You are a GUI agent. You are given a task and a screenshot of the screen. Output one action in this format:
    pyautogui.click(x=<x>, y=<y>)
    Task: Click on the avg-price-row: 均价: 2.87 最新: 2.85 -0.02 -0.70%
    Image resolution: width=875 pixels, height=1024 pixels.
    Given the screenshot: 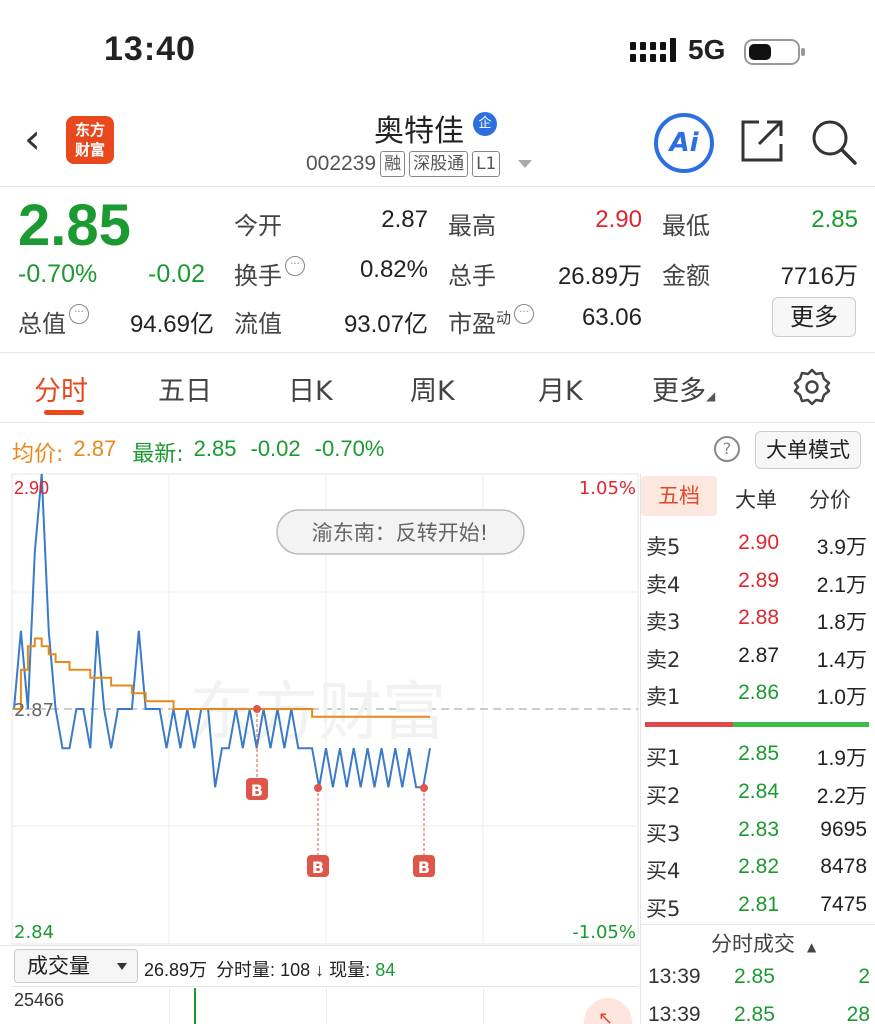 What is the action you would take?
    pyautogui.click(x=198, y=452)
    